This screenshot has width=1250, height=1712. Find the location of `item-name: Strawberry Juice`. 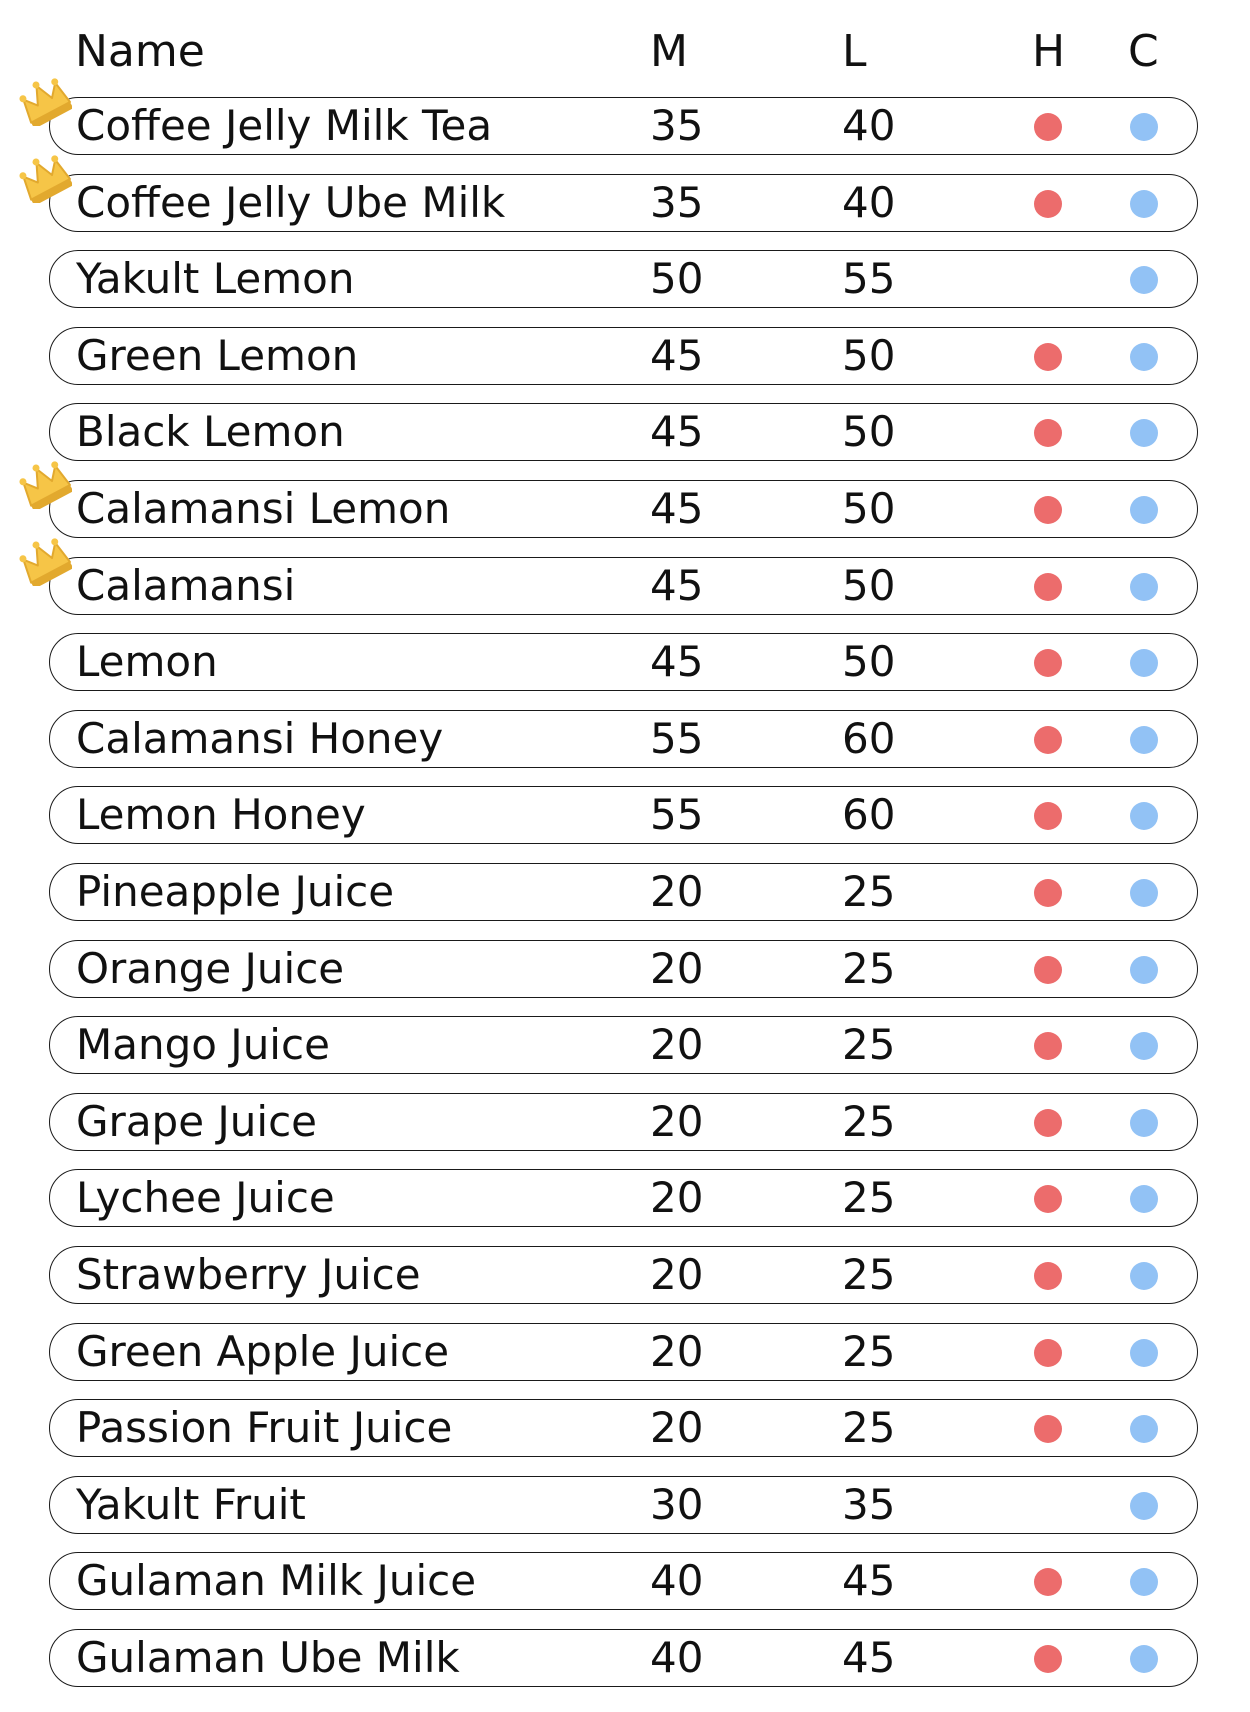

item-name: Strawberry Juice is located at coordinates (248, 1274).